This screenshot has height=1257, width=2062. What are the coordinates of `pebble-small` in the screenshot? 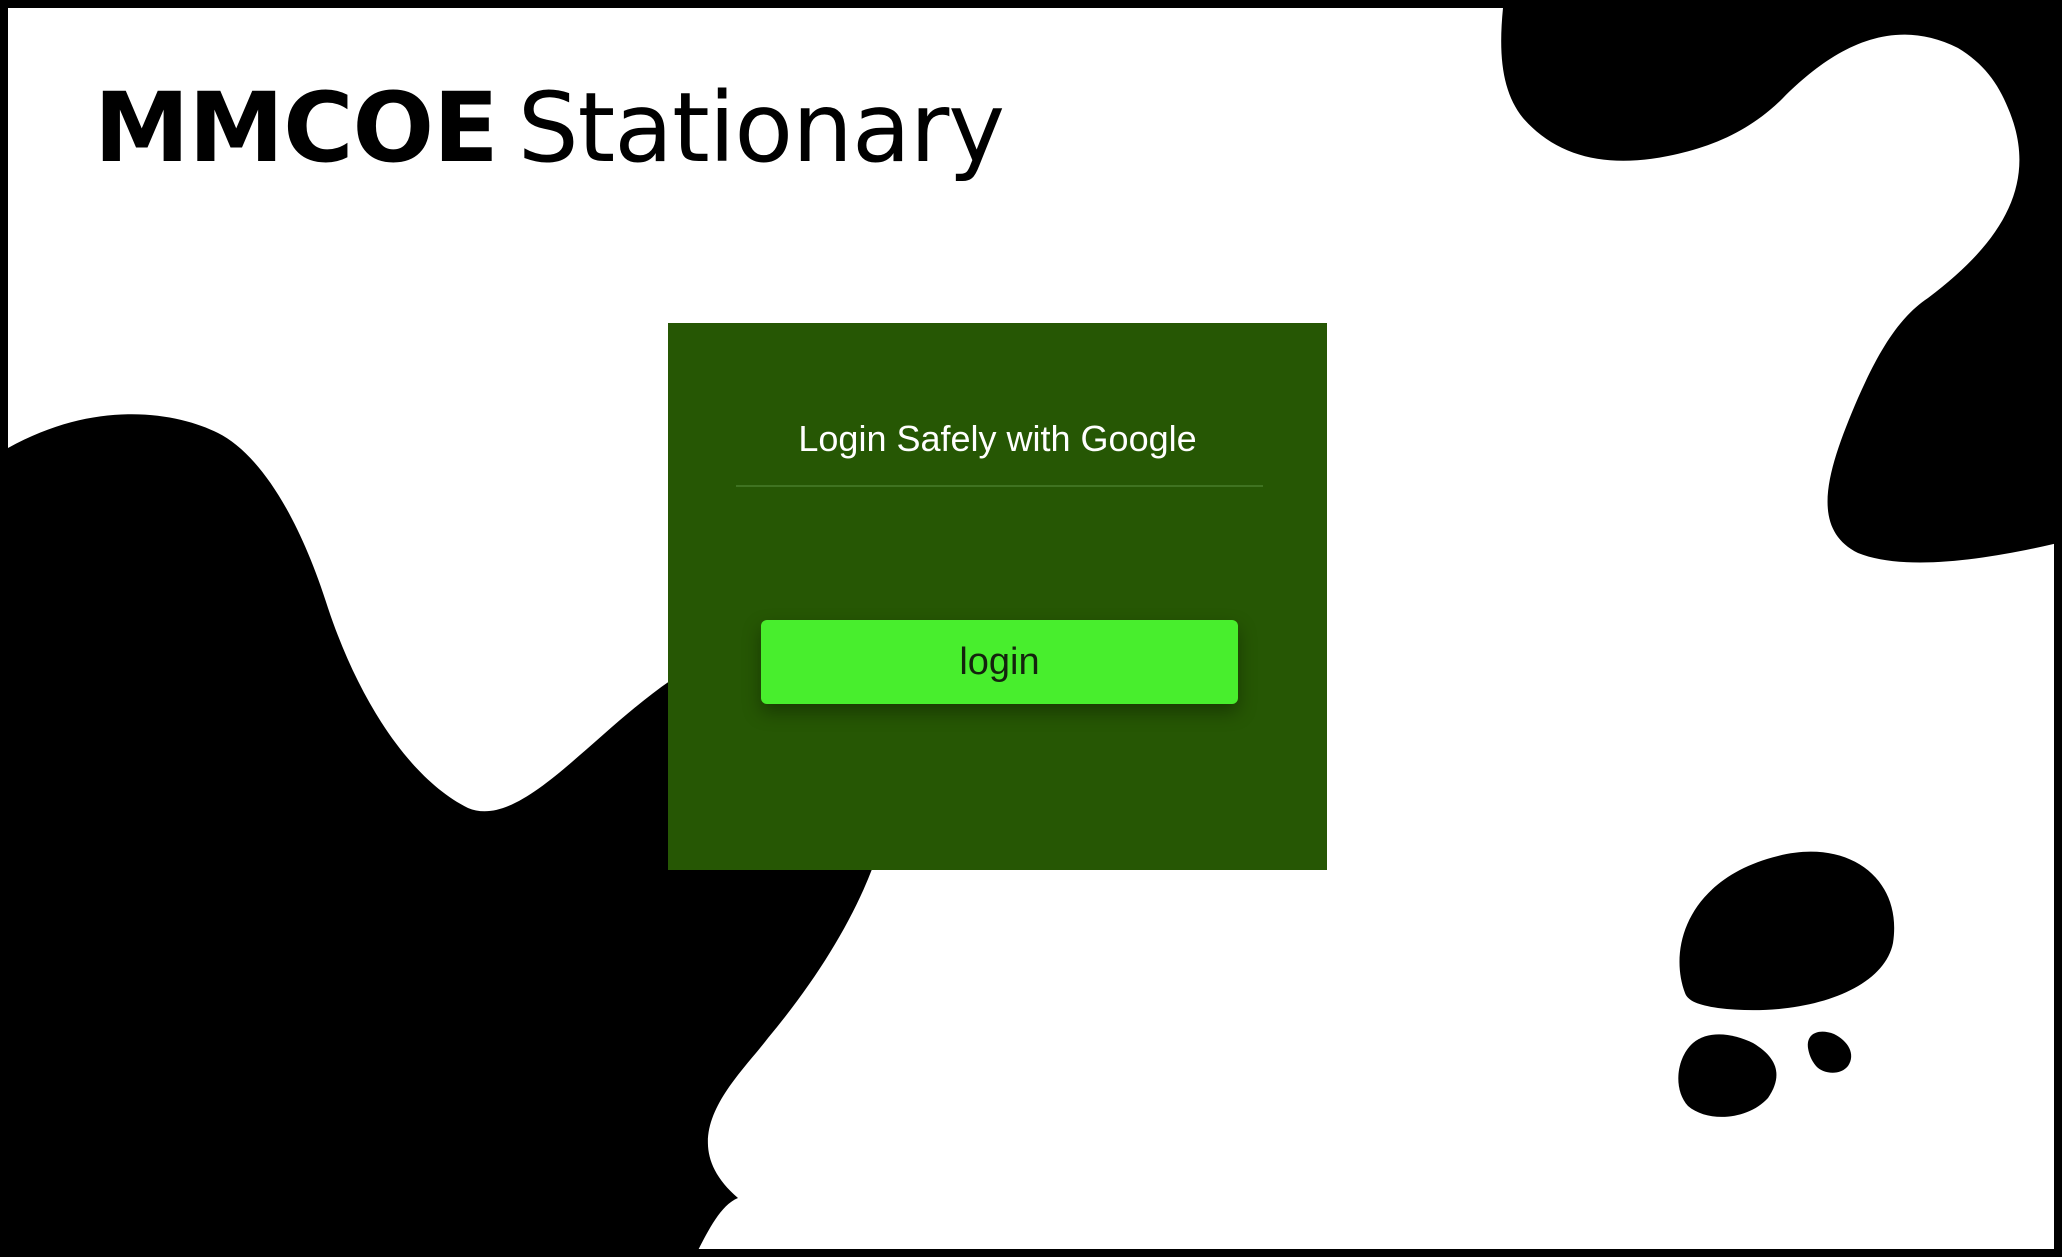 It's located at (1829, 1052).